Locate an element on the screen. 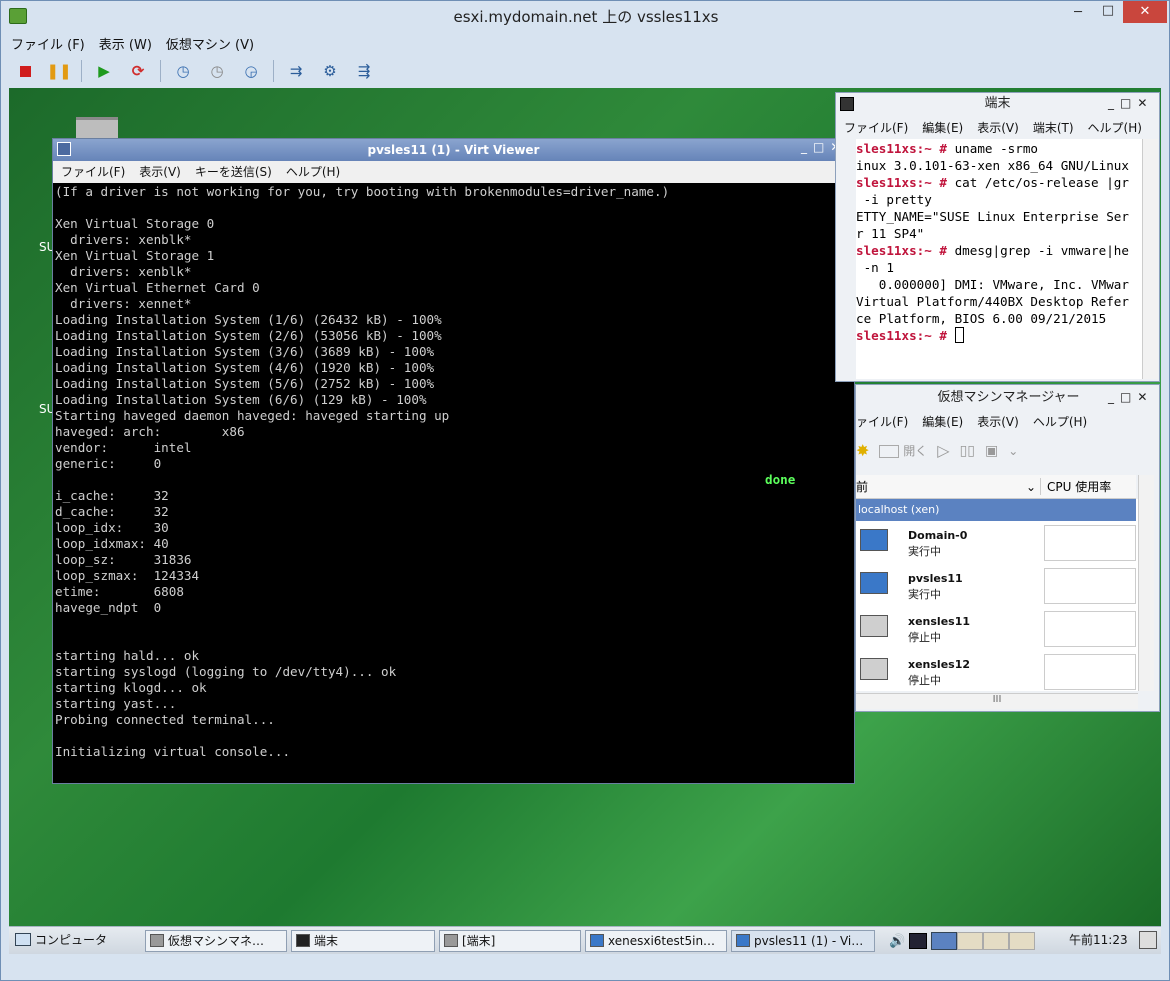 The image size is (1170, 981). new-vm-icon: ✸ is located at coordinates (862, 450).